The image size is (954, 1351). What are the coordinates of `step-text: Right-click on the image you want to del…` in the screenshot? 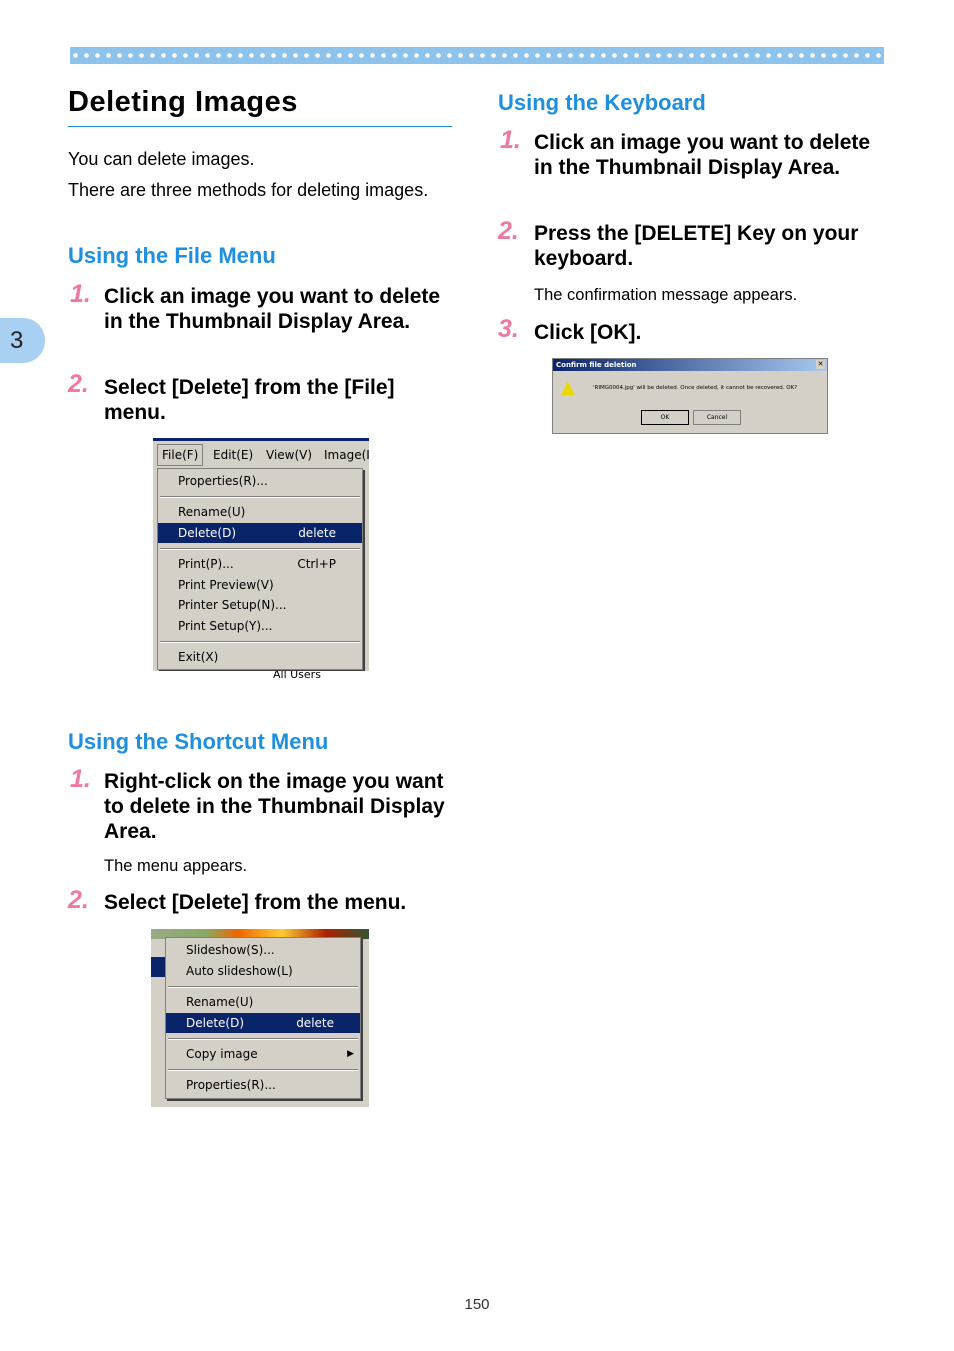 It's located at (274, 806).